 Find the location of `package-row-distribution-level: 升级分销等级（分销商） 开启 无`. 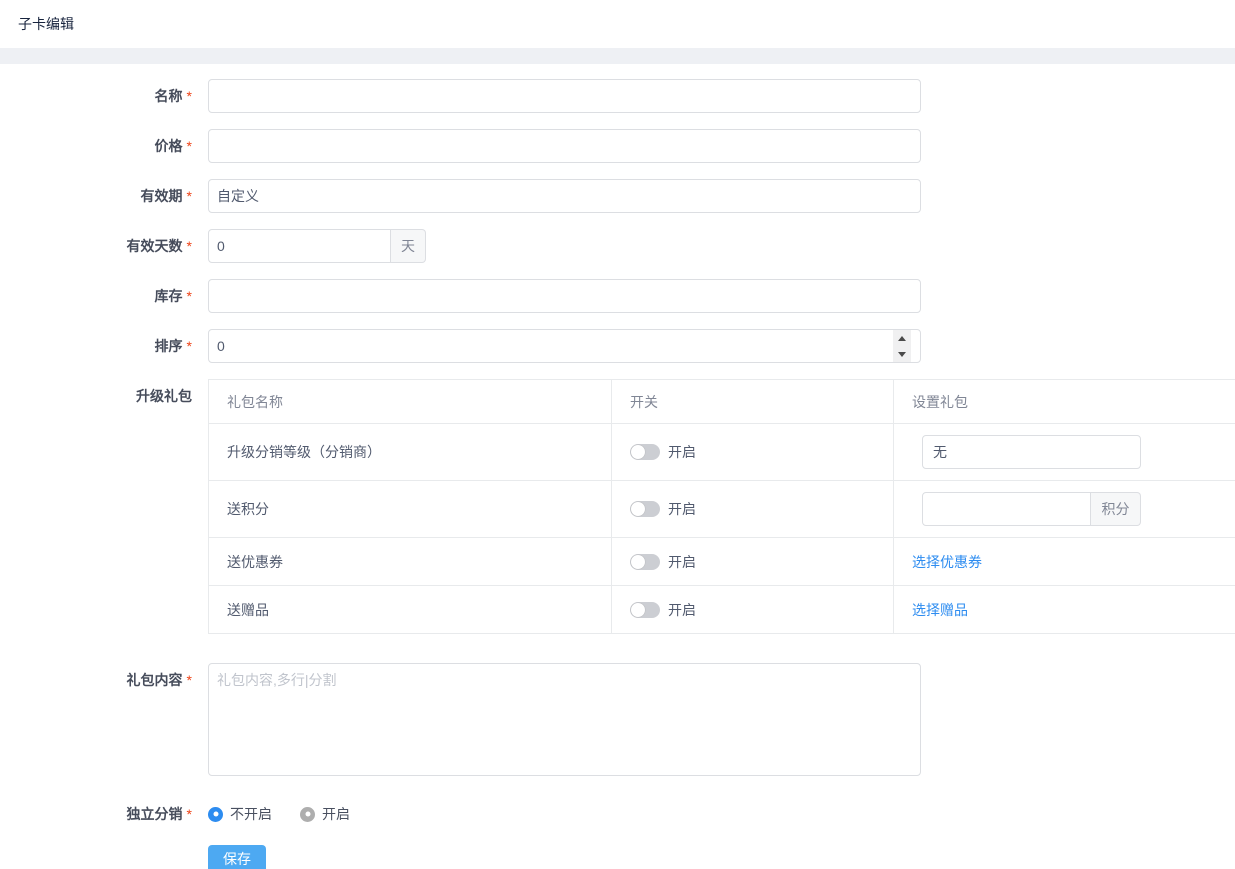

package-row-distribution-level: 升级分销等级（分销商） 开启 无 is located at coordinates (721, 452).